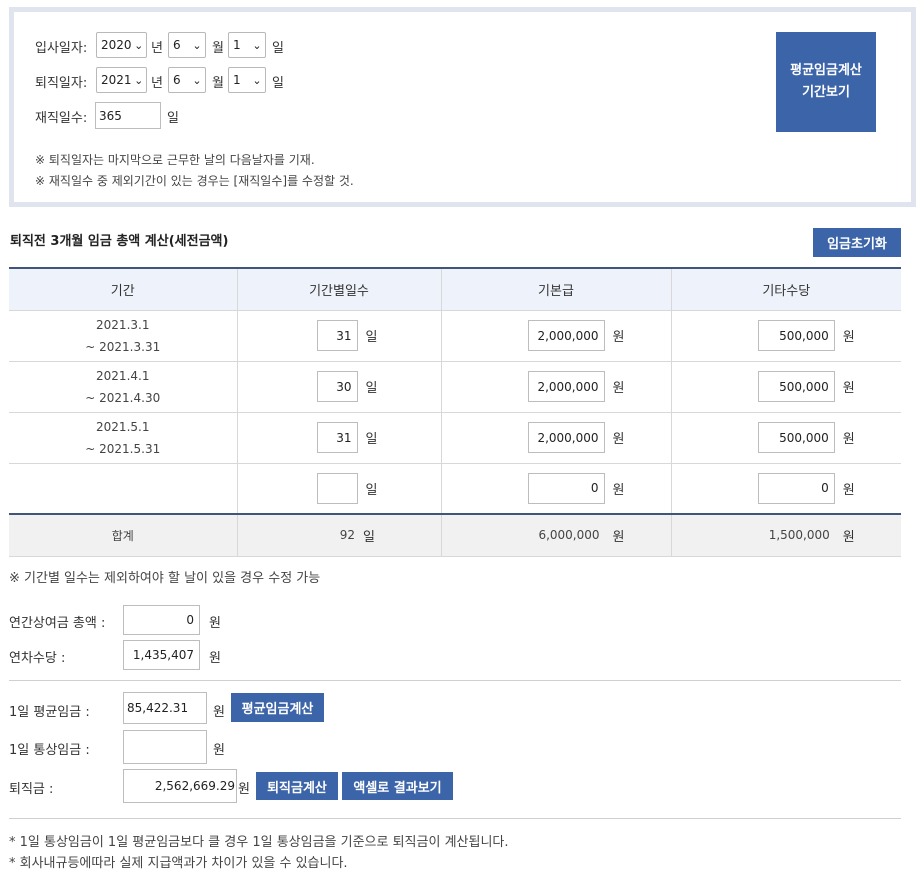 The image size is (922, 878). What do you see at coordinates (123, 289) in the screenshot?
I see `header-period: 기간` at bounding box center [123, 289].